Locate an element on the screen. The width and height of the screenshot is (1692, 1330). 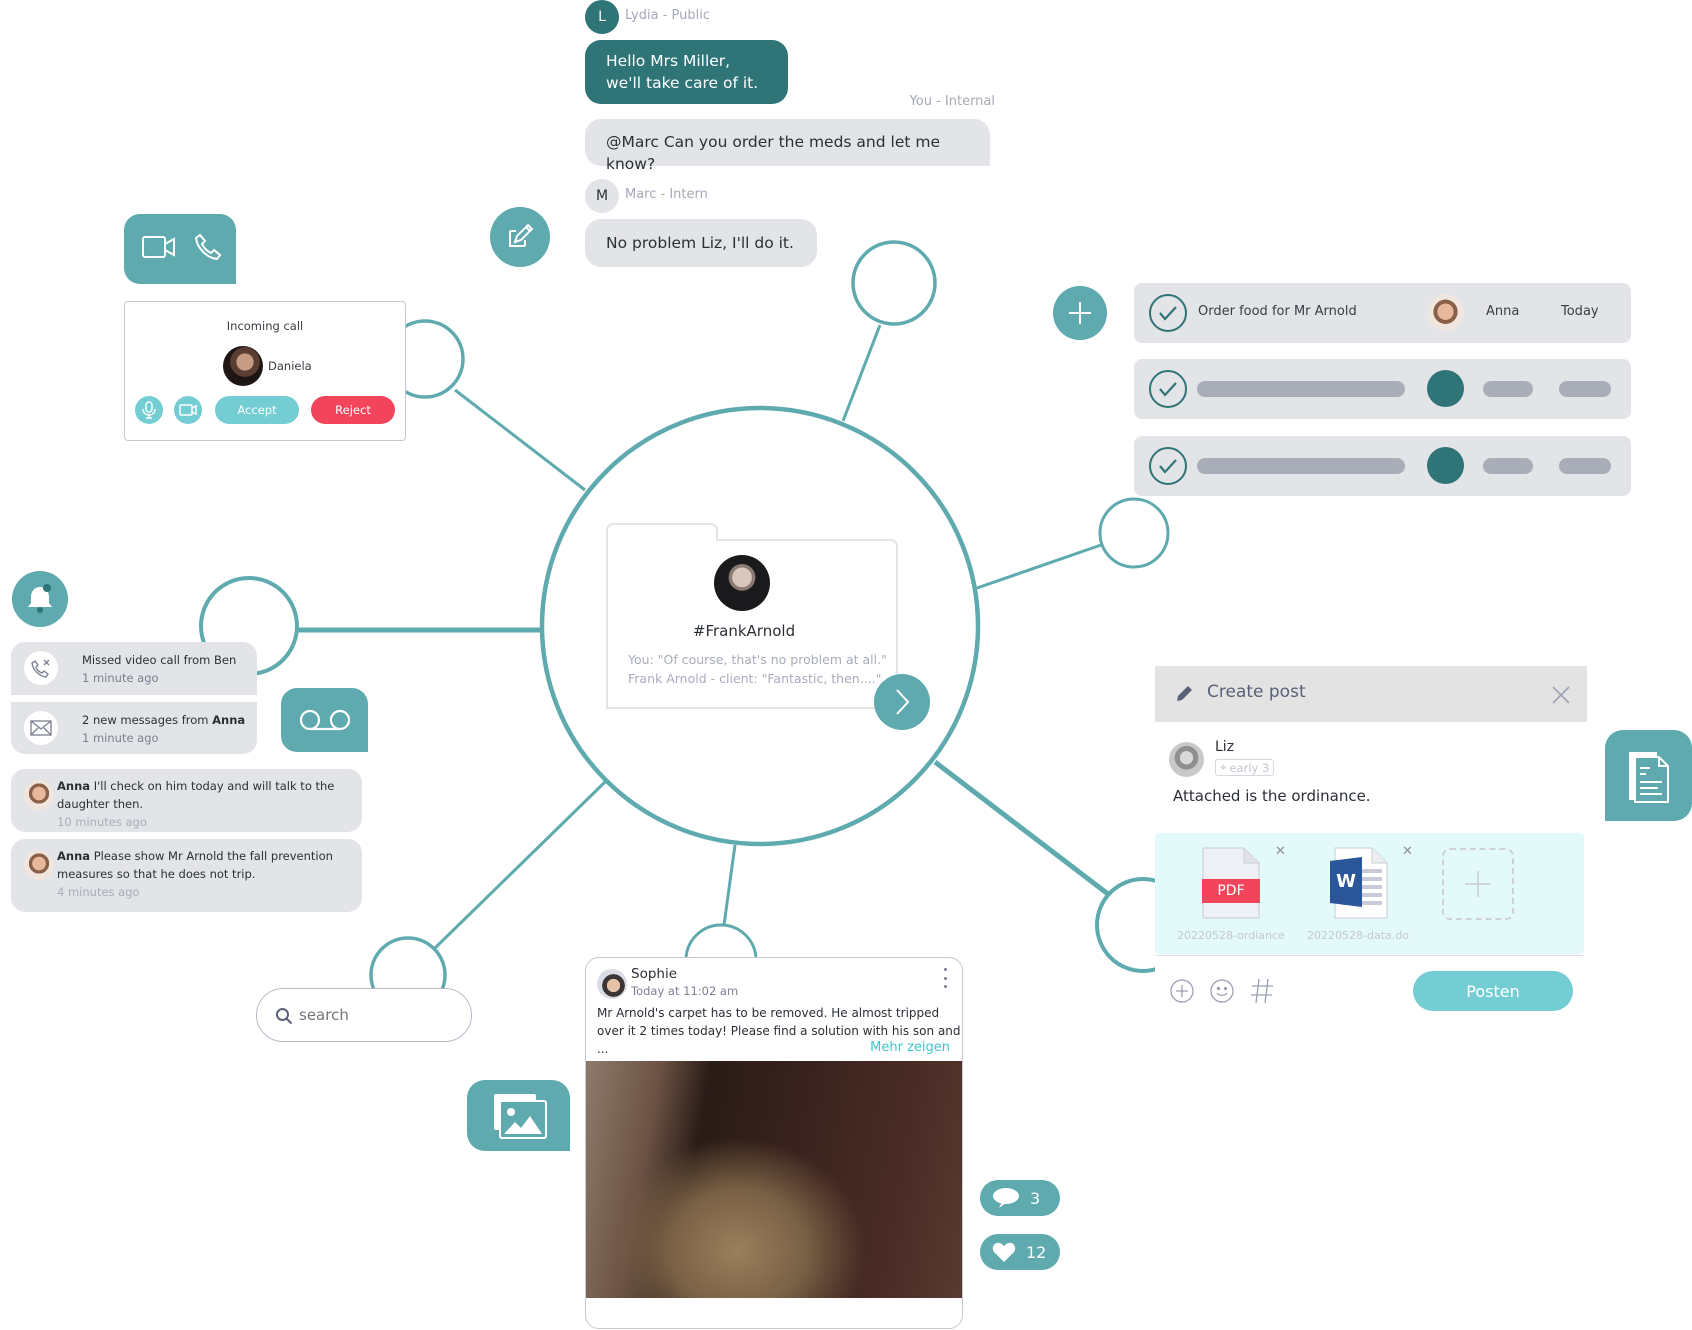
client-name: #FrankArnold is located at coordinates (744, 631).